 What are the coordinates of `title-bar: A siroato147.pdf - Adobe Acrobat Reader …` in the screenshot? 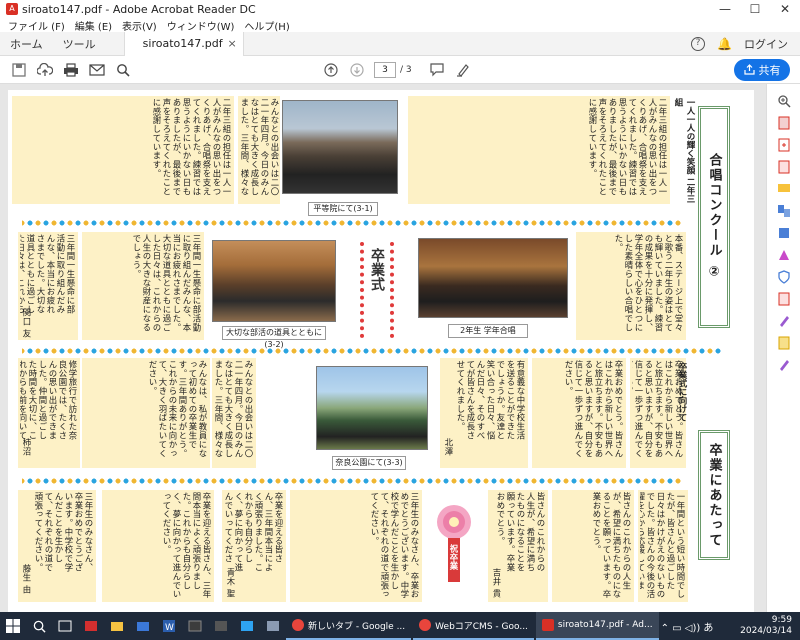 It's located at (400, 9).